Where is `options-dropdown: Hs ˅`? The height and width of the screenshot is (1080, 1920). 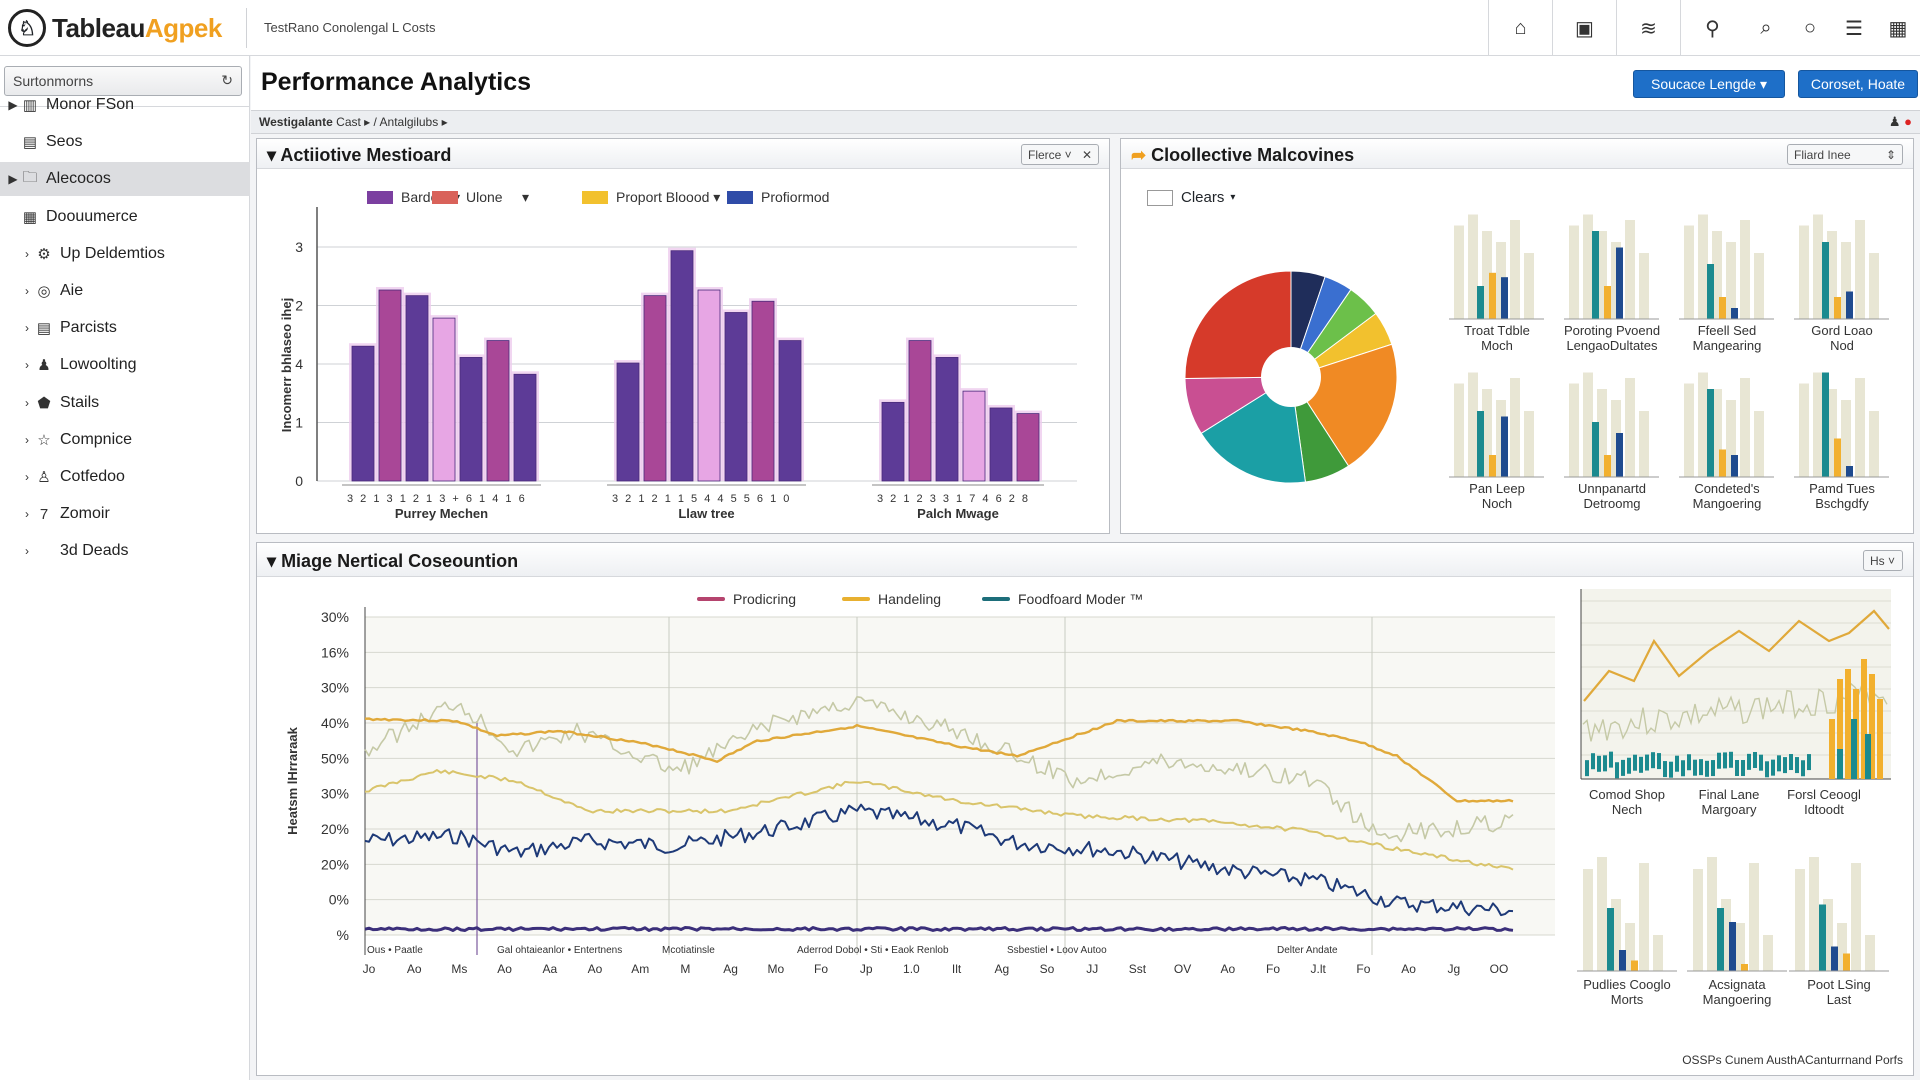
options-dropdown: Hs ˅ is located at coordinates (1883, 560).